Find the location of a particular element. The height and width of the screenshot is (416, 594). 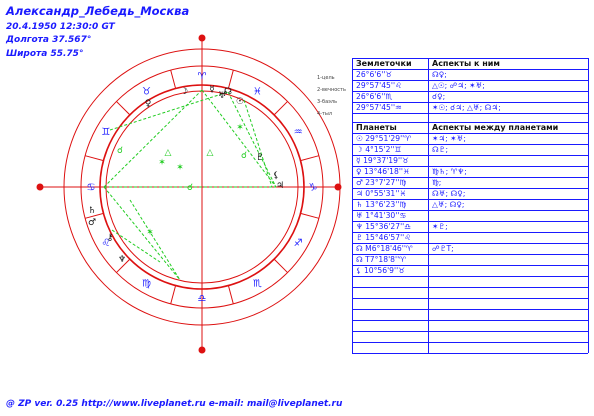

left-axis-marker is located at coordinates (40, 187).